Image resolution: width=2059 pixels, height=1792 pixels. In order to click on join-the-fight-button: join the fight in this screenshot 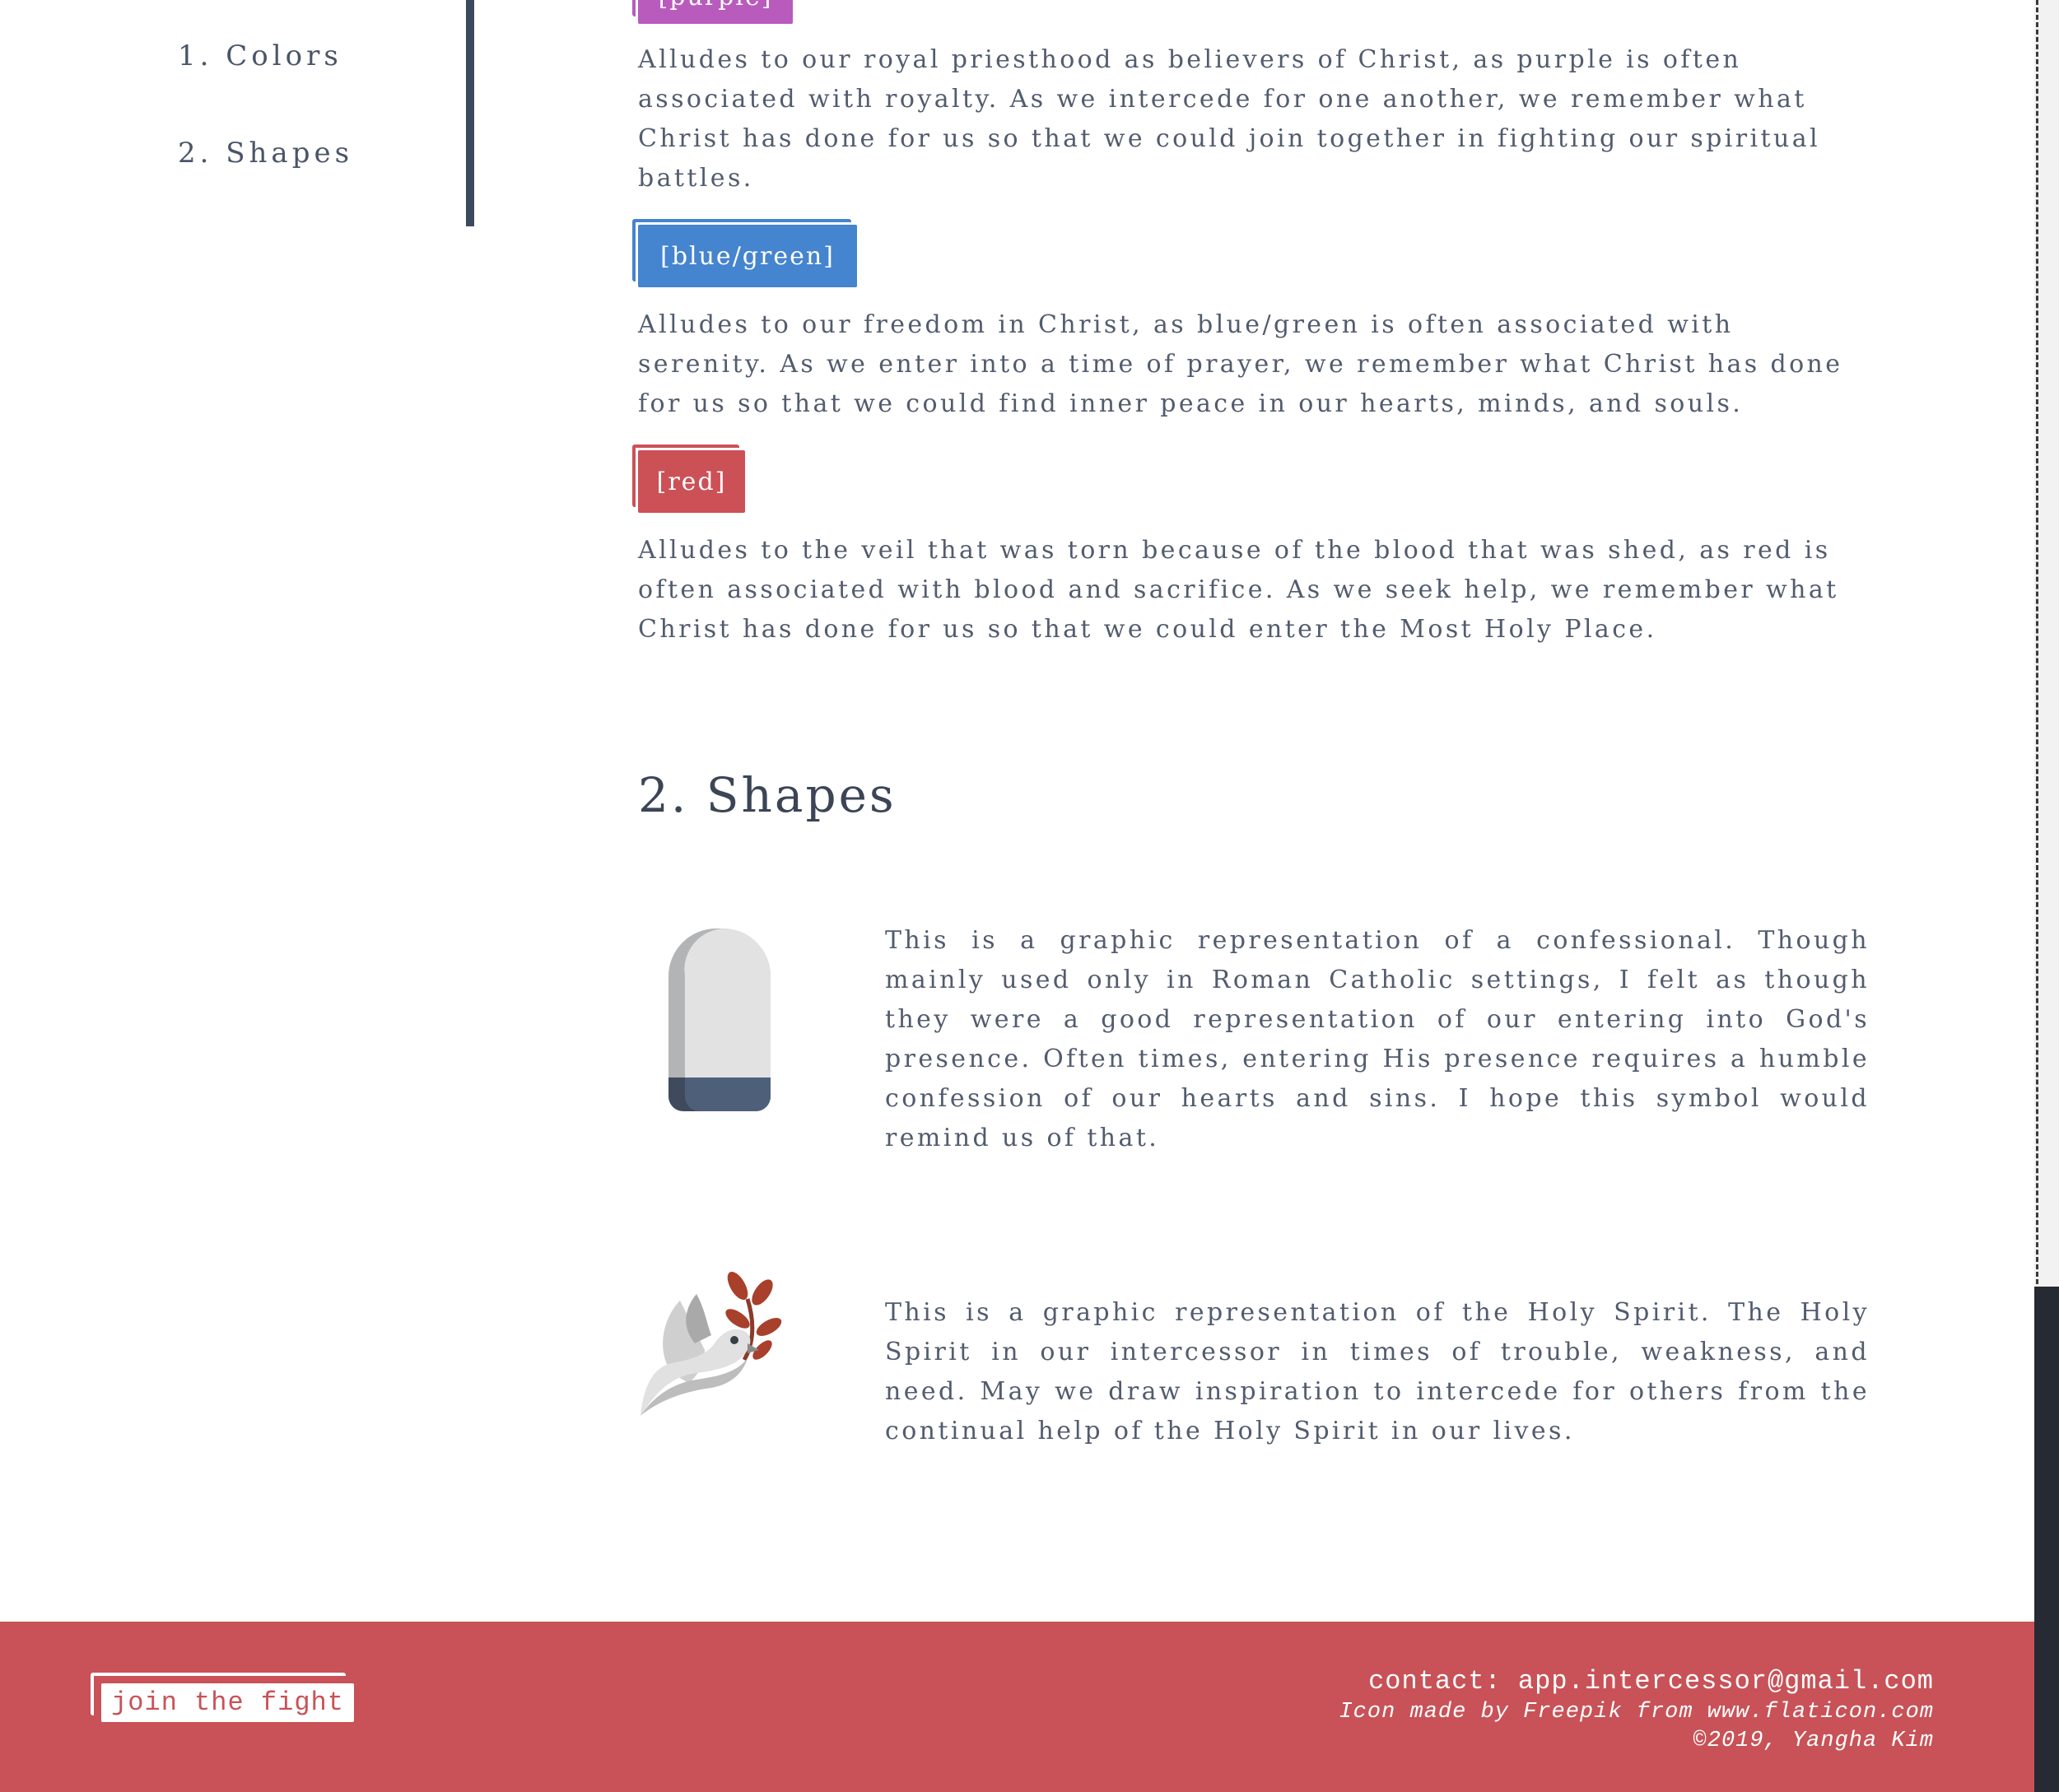, I will do `click(227, 1702)`.